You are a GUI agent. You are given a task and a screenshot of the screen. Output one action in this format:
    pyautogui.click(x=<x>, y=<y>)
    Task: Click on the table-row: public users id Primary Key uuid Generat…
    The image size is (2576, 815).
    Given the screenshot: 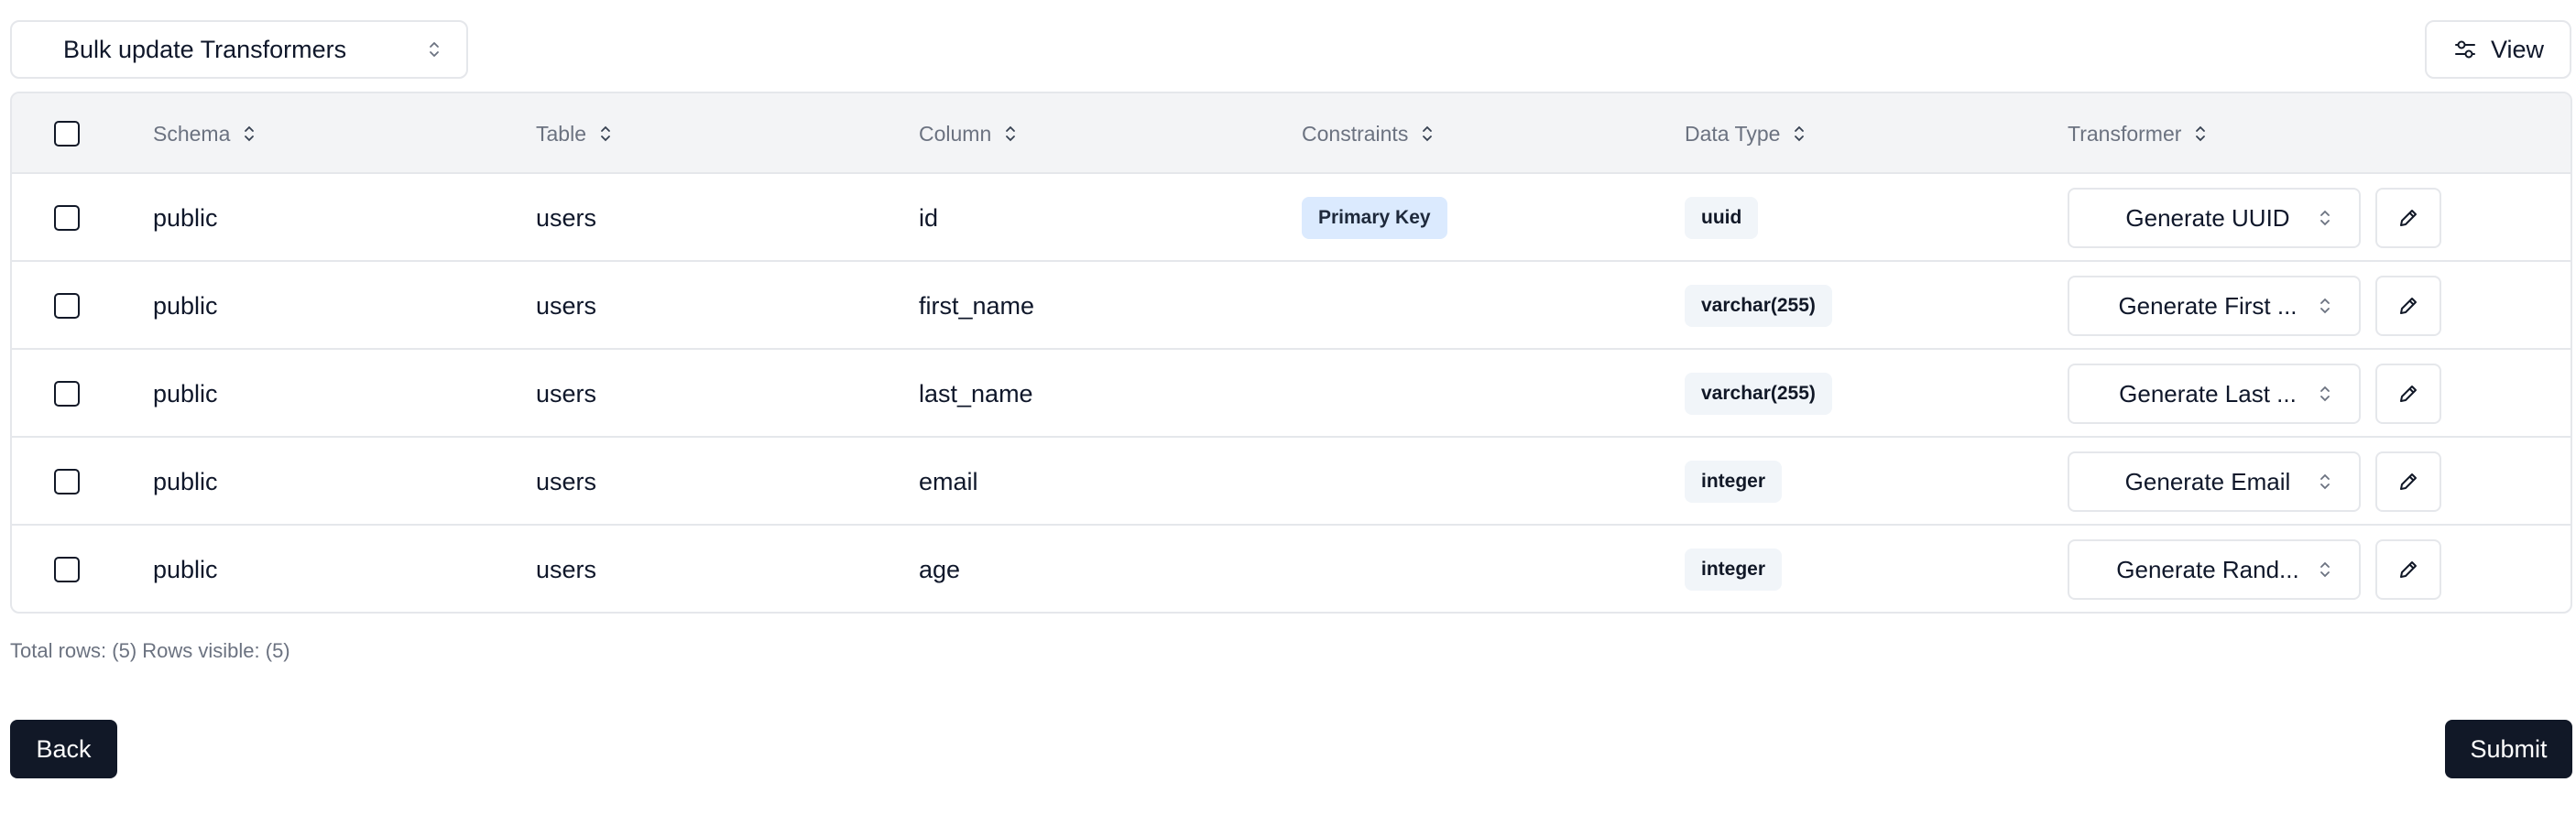 What is the action you would take?
    pyautogui.click(x=1292, y=218)
    